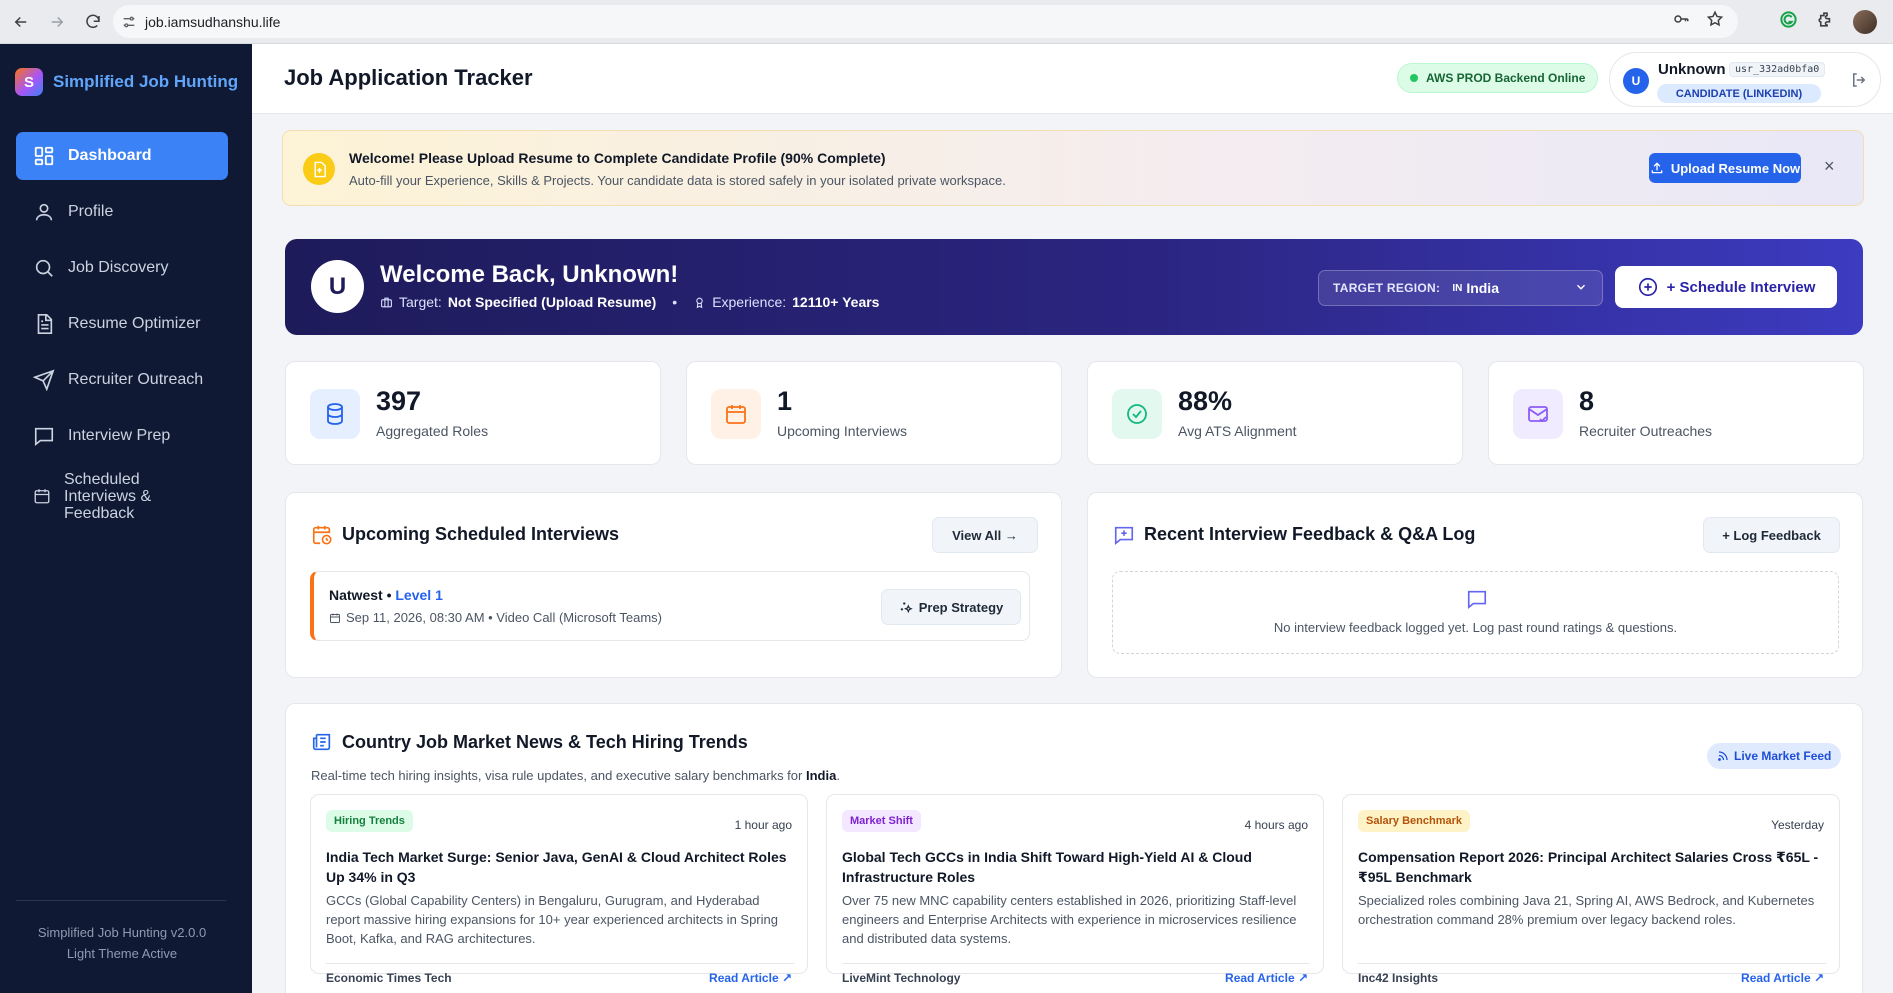  I want to click on user-role-badge: CANDIDATE (LINKEDIN), so click(1739, 93).